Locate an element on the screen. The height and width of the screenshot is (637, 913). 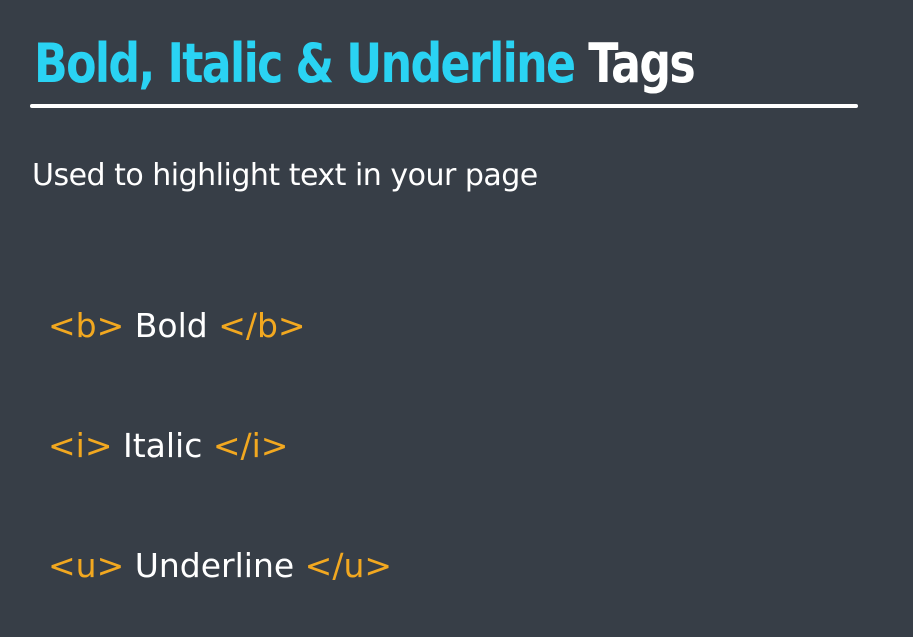
close-tag: </u> is located at coordinates (348, 565).